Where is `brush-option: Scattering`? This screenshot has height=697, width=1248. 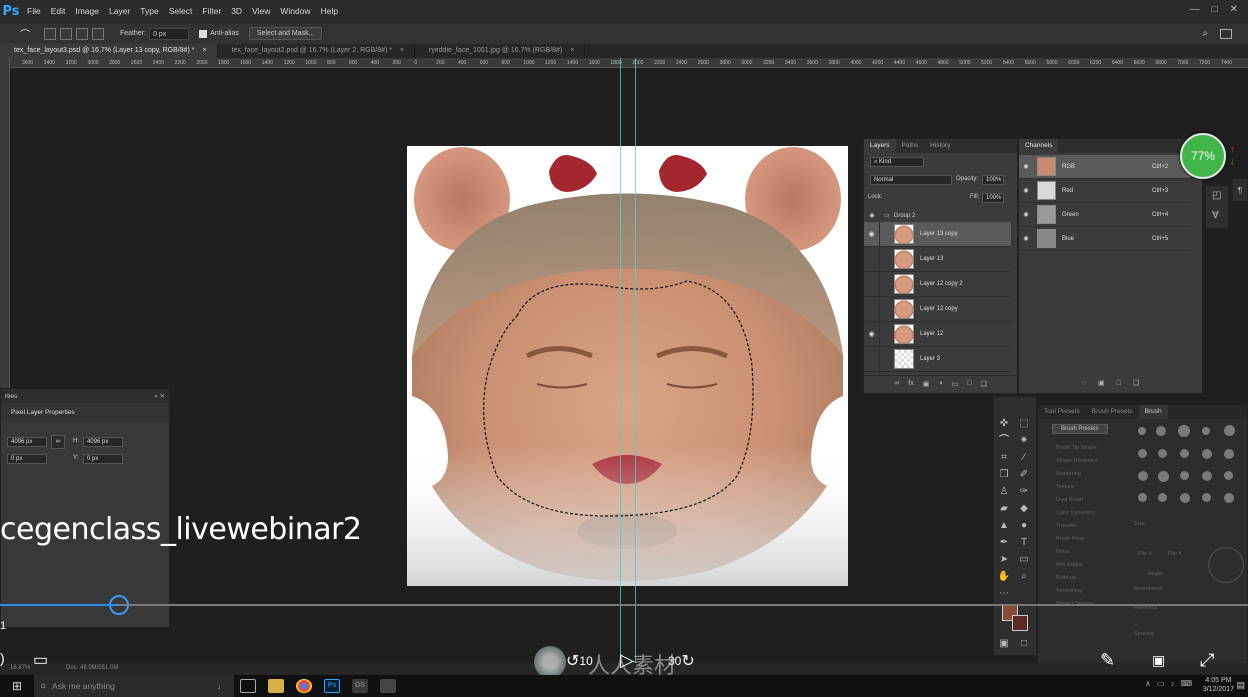
brush-option: Scattering is located at coordinates (1068, 474).